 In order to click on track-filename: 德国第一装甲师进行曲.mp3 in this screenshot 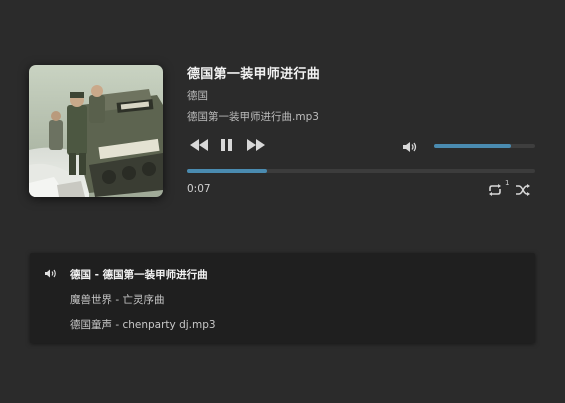, I will do `click(253, 117)`.